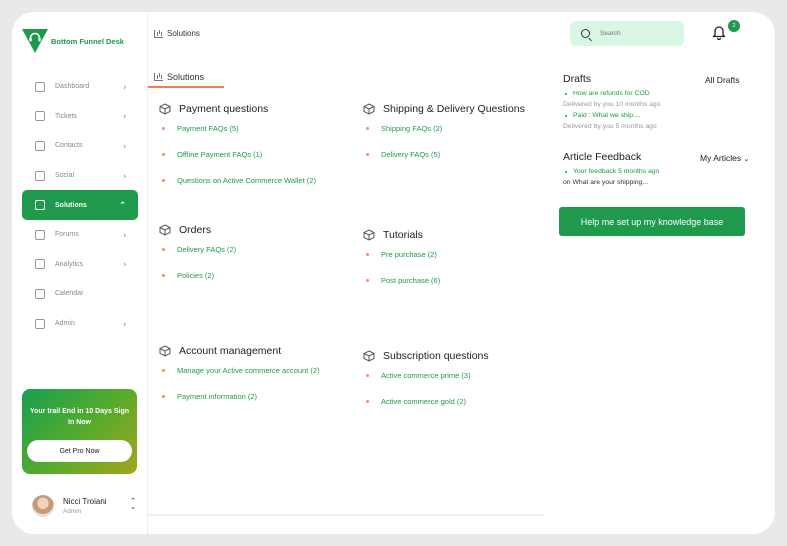 This screenshot has width=787, height=546. Describe the element at coordinates (69, 294) in the screenshot. I see `sidebar-item-label: Calendar` at that location.